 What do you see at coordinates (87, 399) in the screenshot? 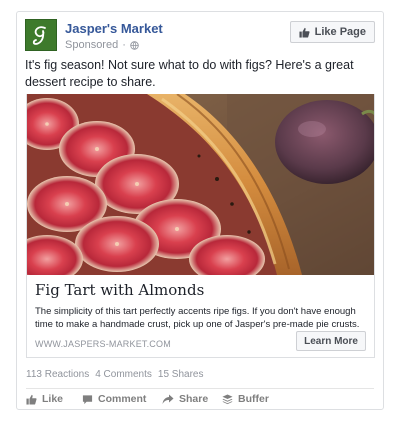
I see `comment-icon` at bounding box center [87, 399].